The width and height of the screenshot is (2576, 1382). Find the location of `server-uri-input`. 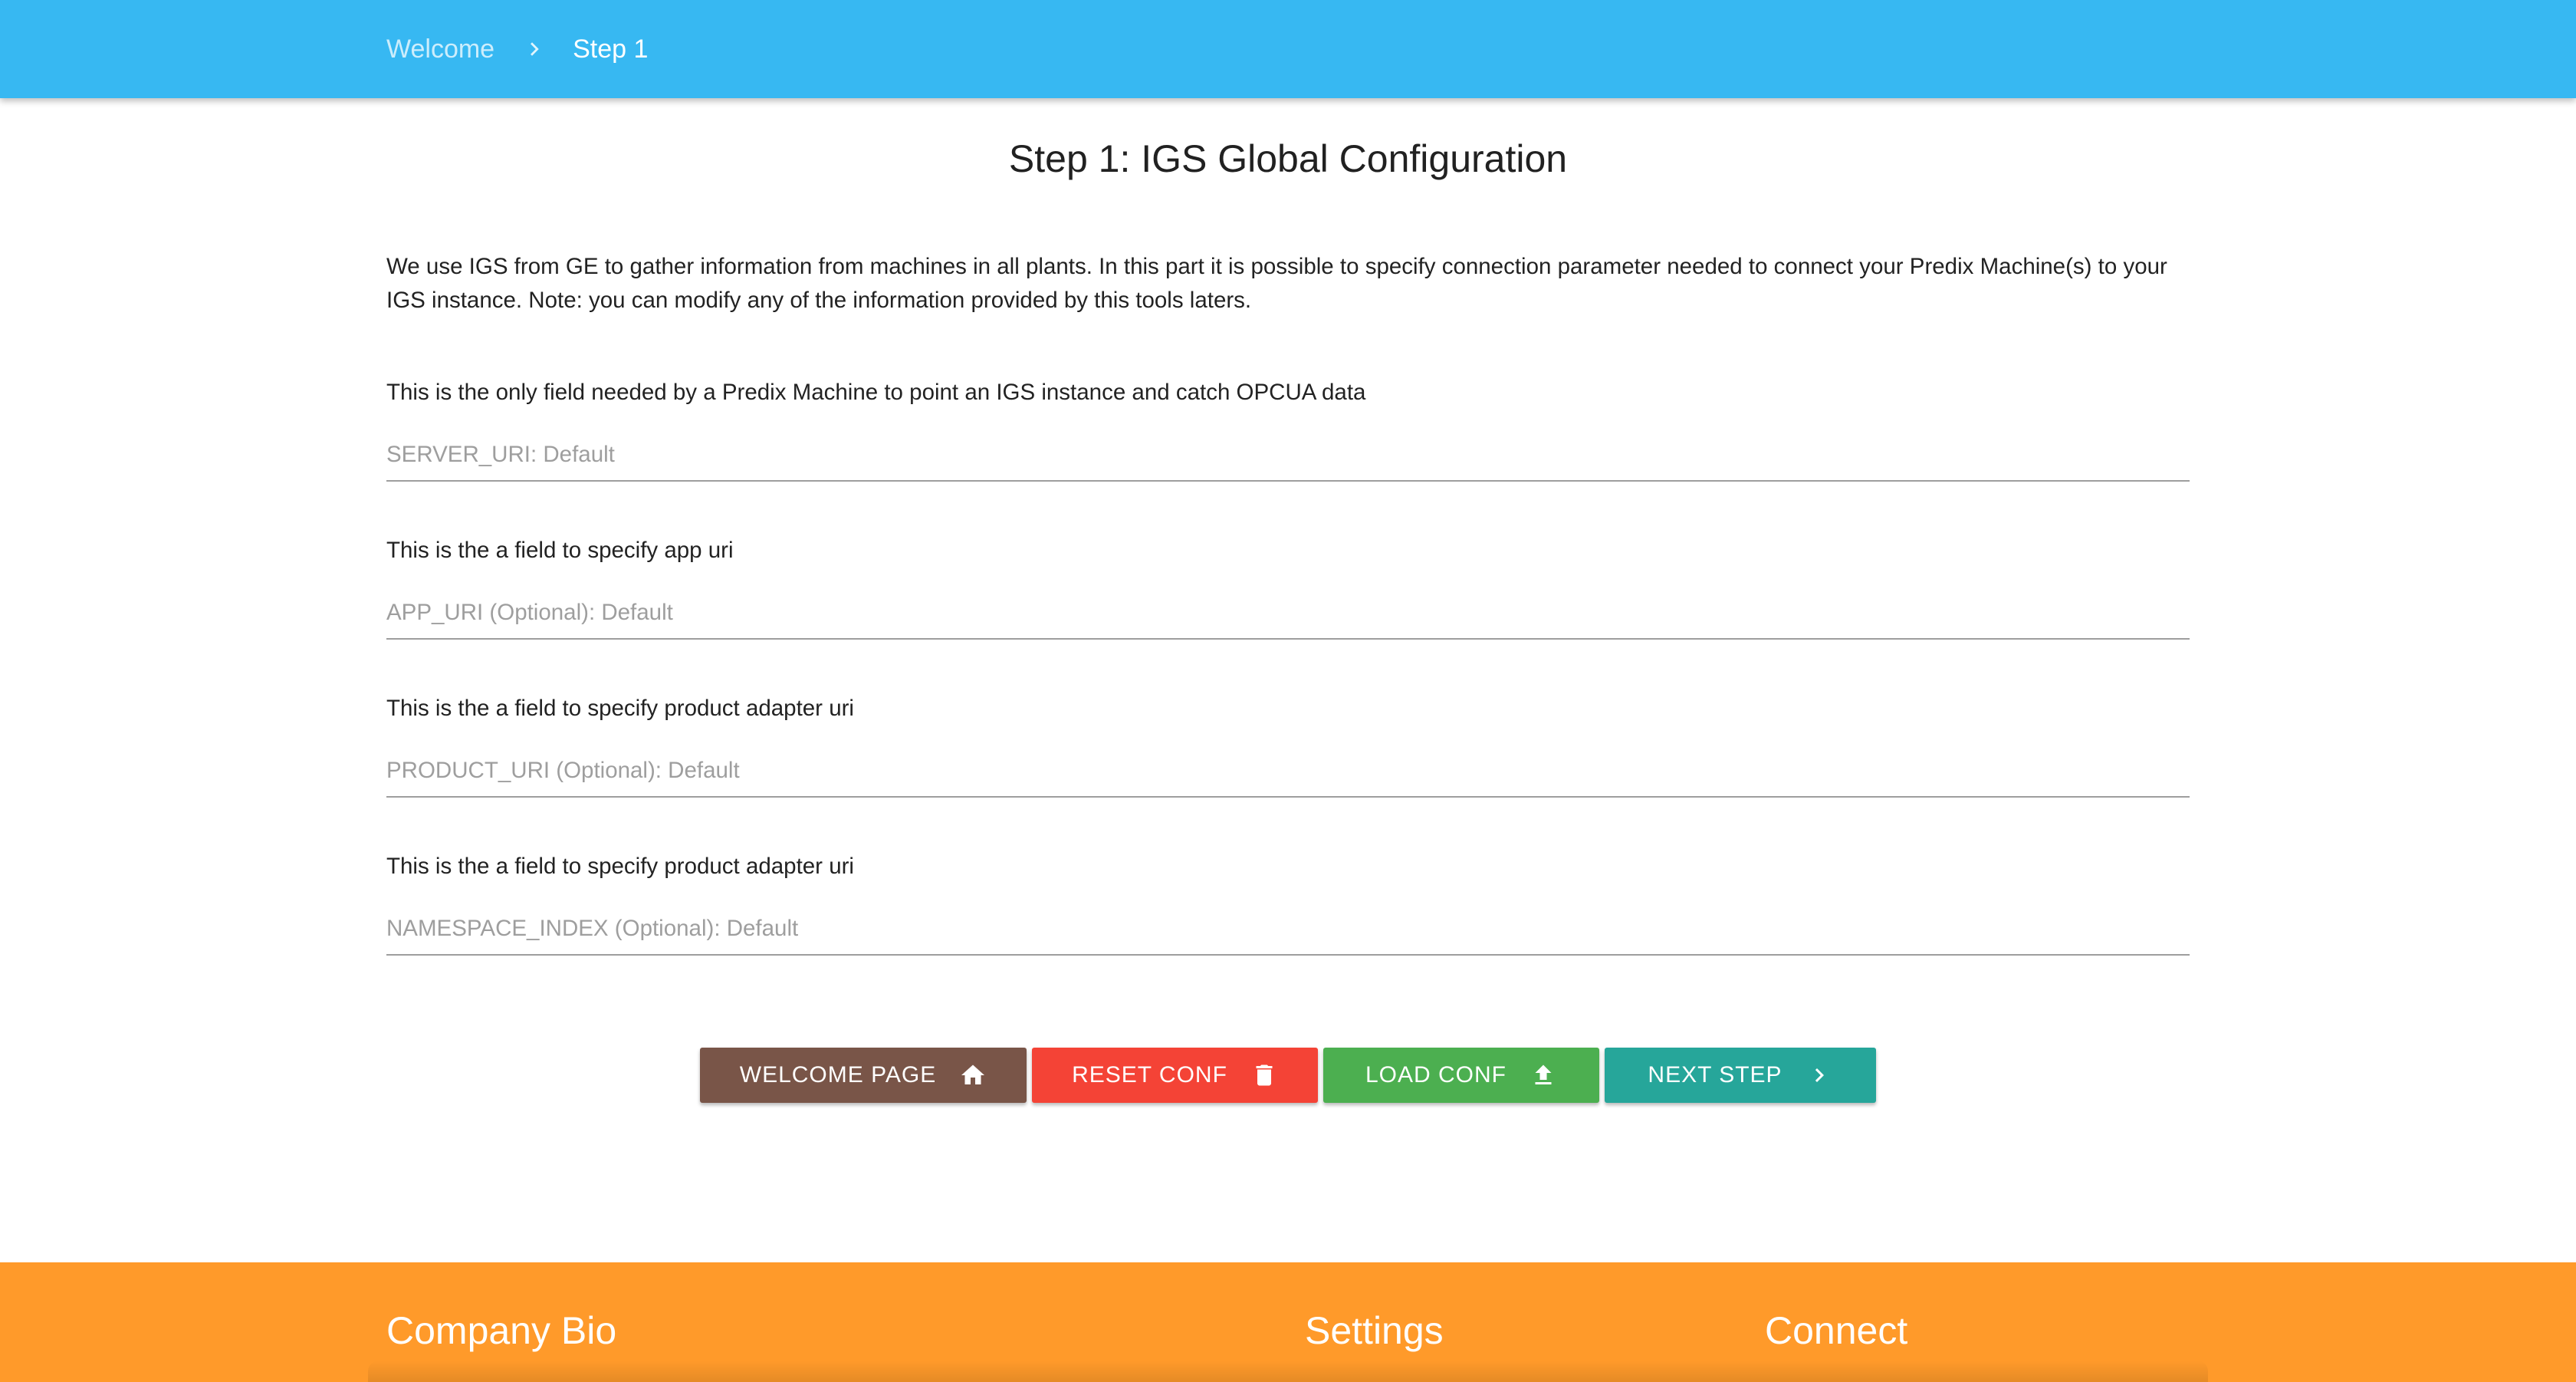

server-uri-input is located at coordinates (1288, 455).